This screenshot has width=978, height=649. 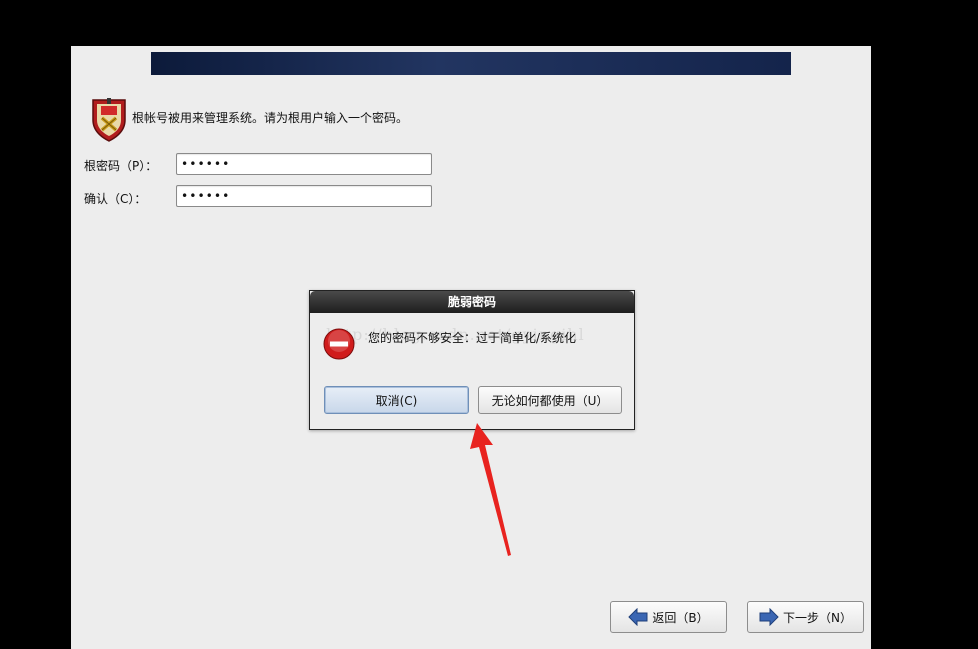 I want to click on dialog-title: 脆弱密码, so click(x=472, y=302).